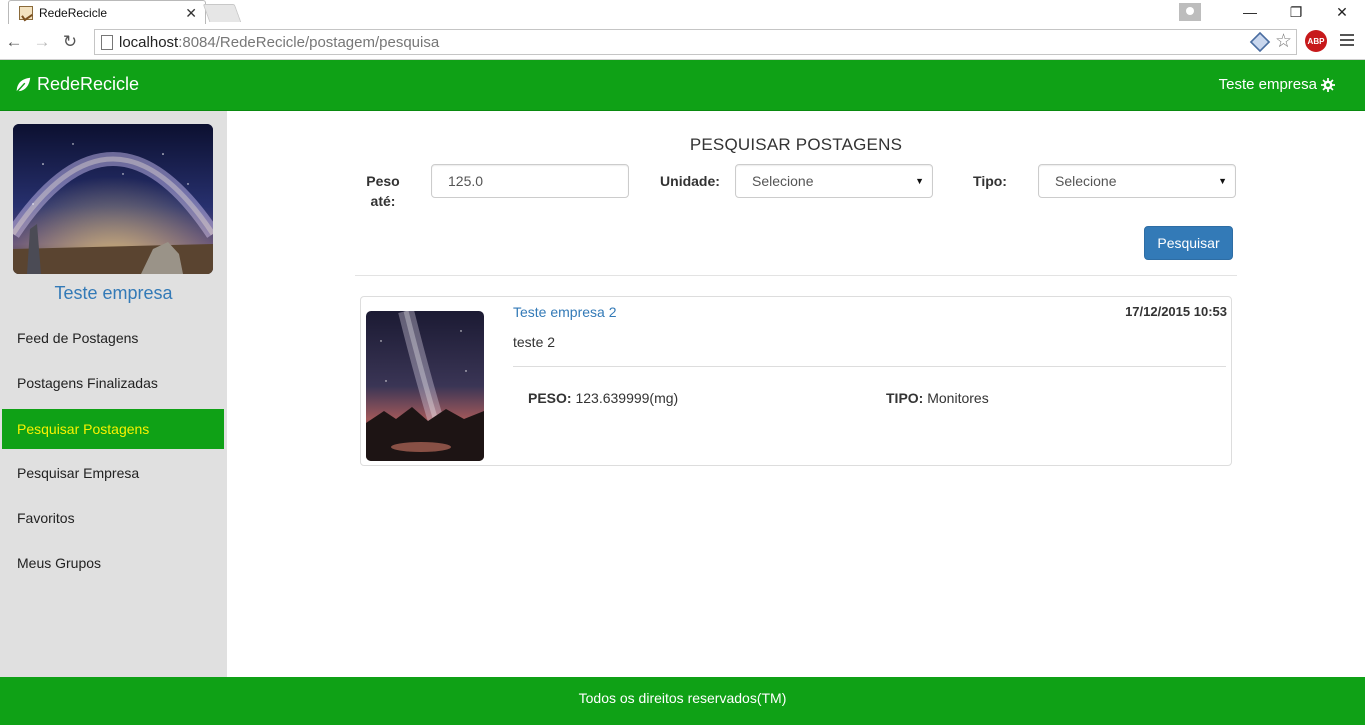  What do you see at coordinates (309, 42) in the screenshot?
I see `url-path: :8084/RedeRecicle/postagem/pesquisa` at bounding box center [309, 42].